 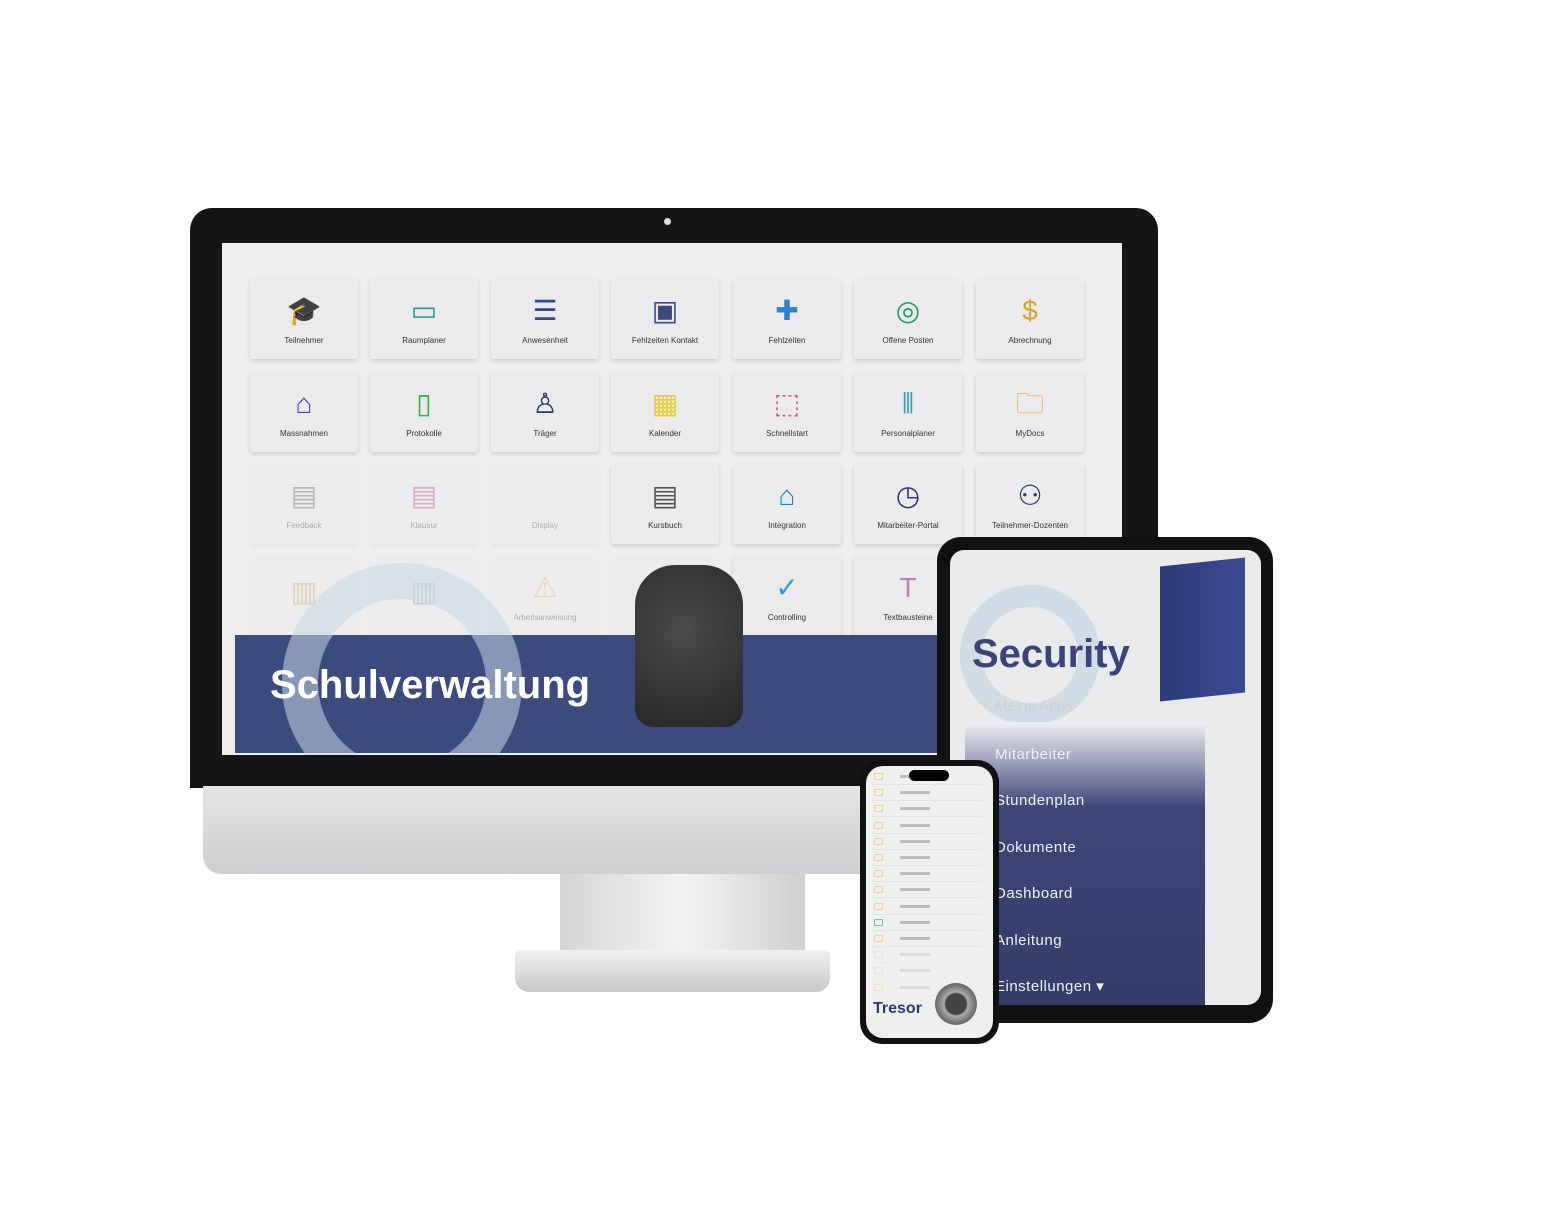 What do you see at coordinates (1034, 893) in the screenshot?
I see `menu-item-dashboard: Dashboard` at bounding box center [1034, 893].